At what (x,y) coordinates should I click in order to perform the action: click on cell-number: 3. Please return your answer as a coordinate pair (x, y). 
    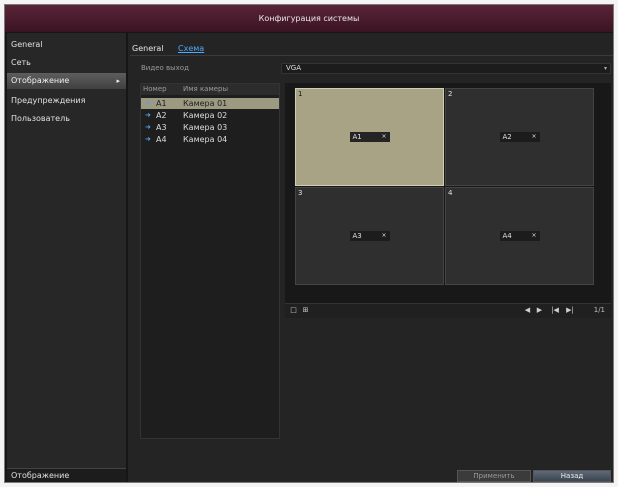
    Looking at the image, I should click on (300, 193).